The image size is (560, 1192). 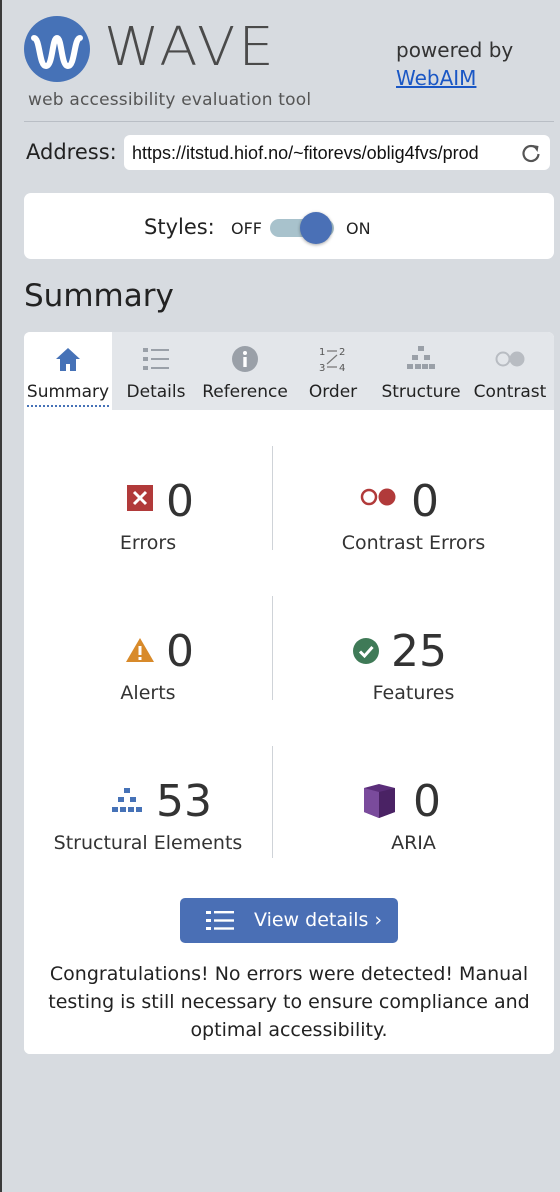 I want to click on powered-by-label: powered by, so click(x=455, y=50).